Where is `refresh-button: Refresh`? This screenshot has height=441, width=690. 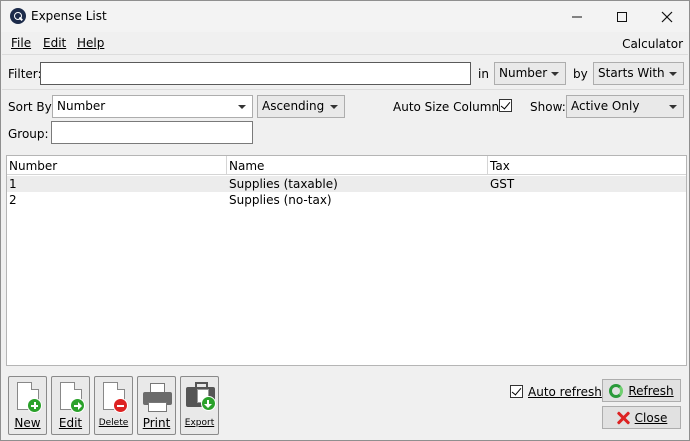
refresh-button: Refresh is located at coordinates (641, 390).